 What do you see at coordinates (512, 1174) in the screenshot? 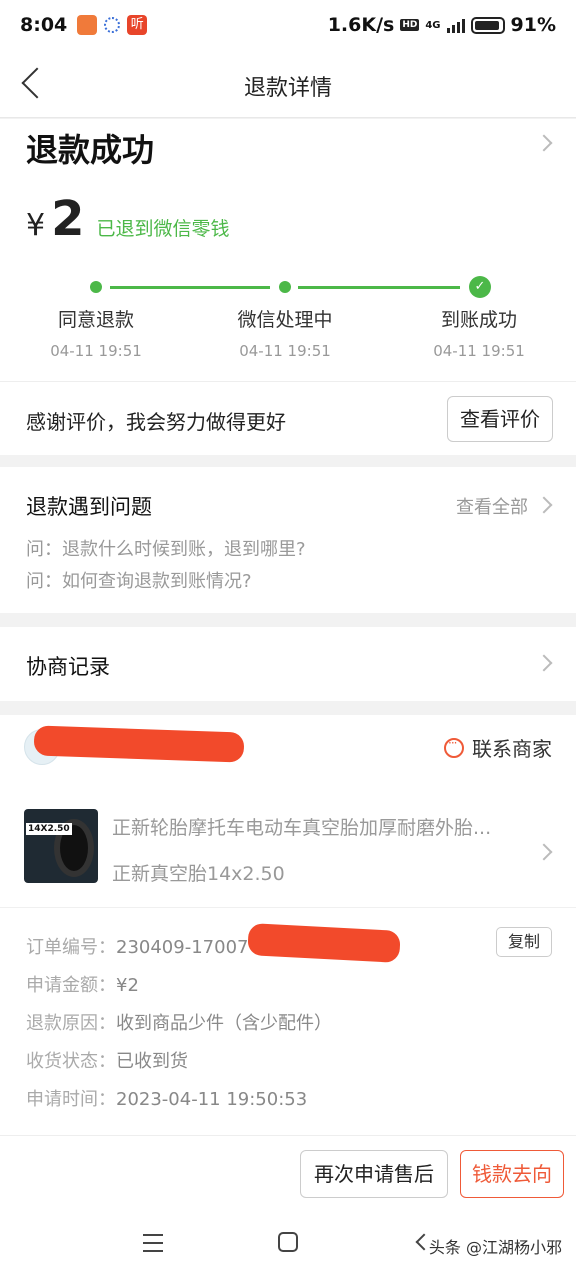
I see `refund-flow-button: 钱款去向` at bounding box center [512, 1174].